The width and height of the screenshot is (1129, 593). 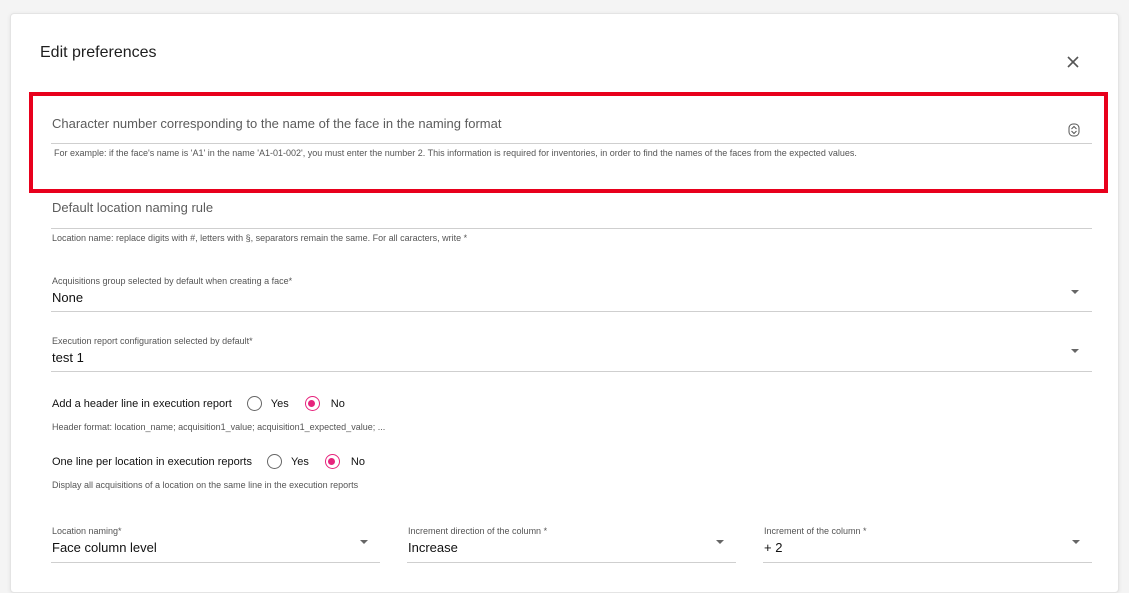 I want to click on increment-direction-value: Increase, so click(x=433, y=547).